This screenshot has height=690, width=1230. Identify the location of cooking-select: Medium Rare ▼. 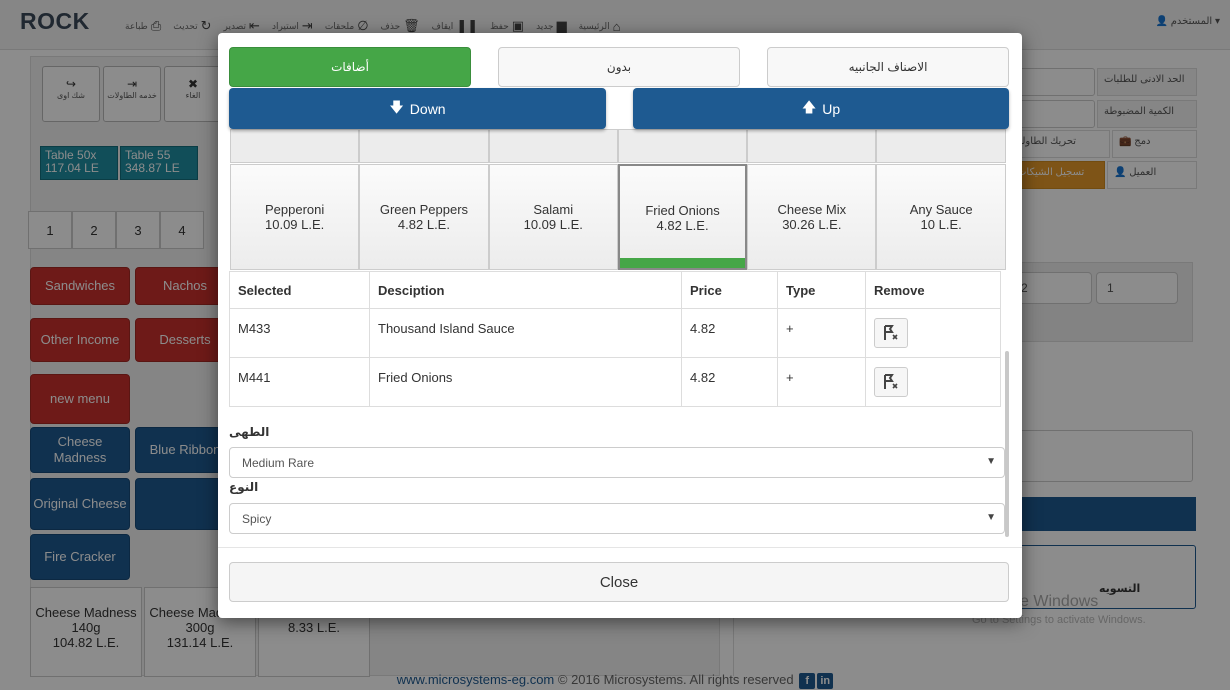
(617, 462).